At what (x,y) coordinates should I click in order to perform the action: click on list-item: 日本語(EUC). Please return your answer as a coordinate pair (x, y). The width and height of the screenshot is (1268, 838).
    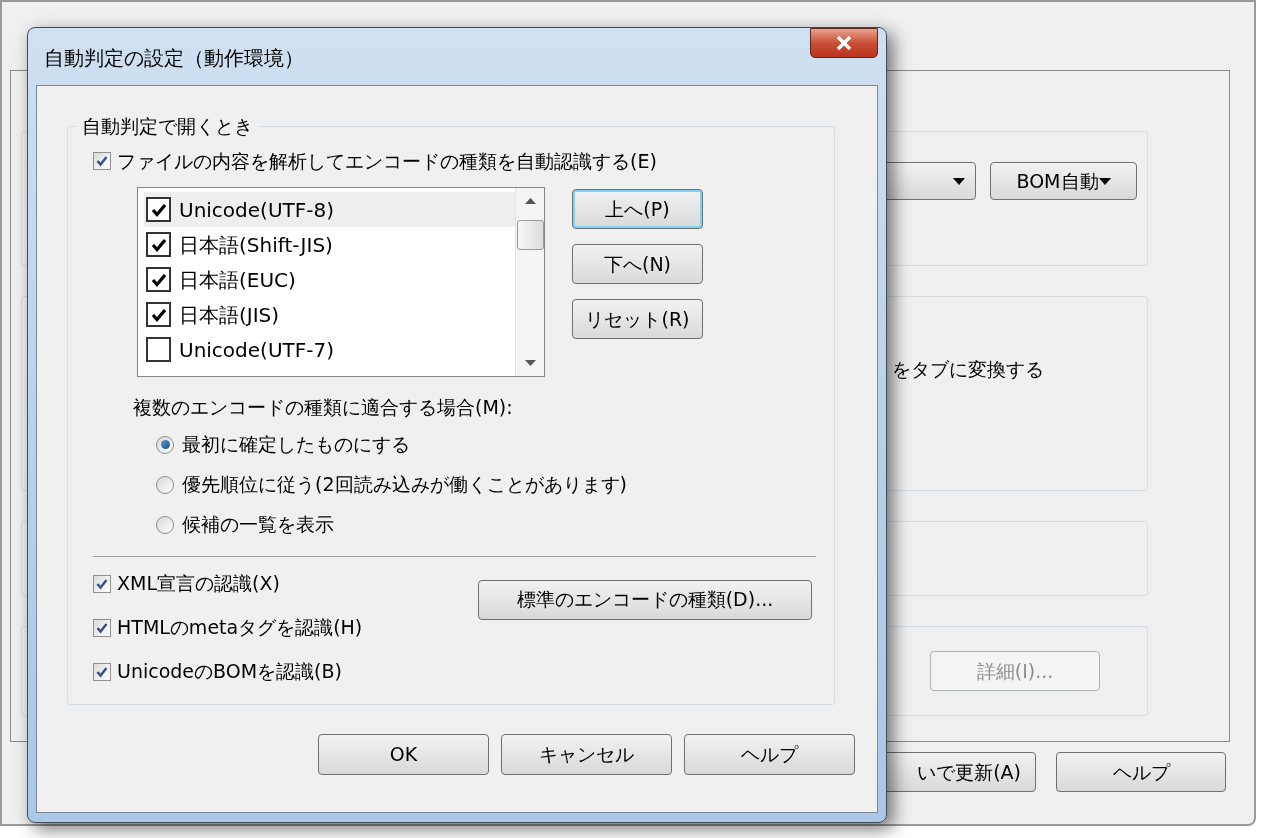
    Looking at the image, I should click on (329, 279).